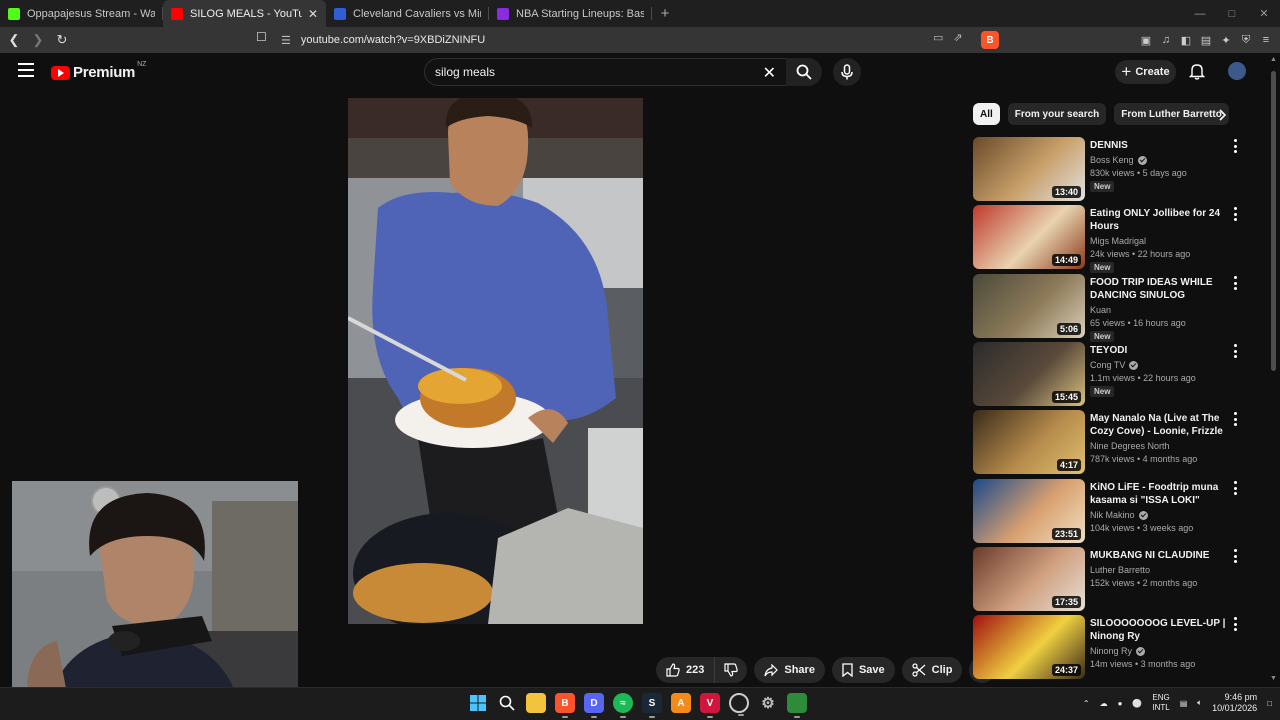 This screenshot has height=720, width=1280. Describe the element at coordinates (1266, 40) in the screenshot. I see `browser-menu-icon: ≡` at that location.